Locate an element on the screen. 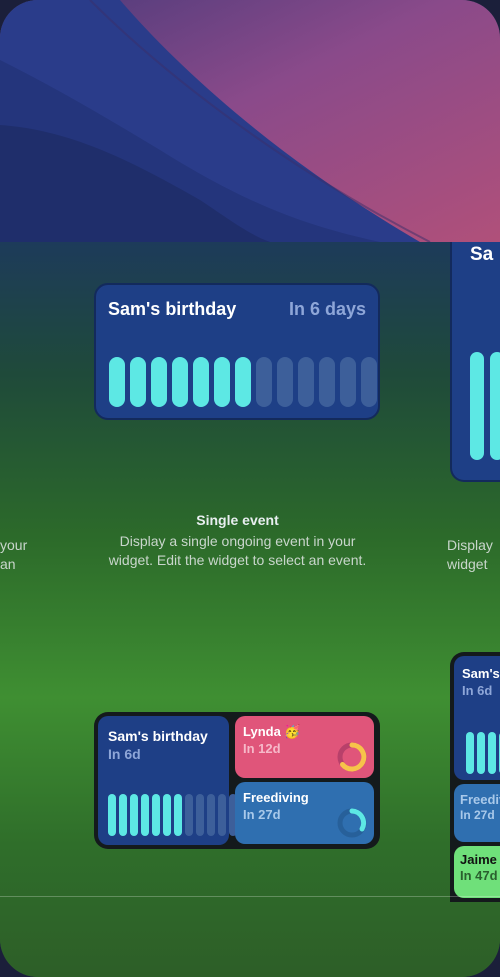 The height and width of the screenshot is (977, 500). next-description-line: Display is located at coordinates (470, 545).